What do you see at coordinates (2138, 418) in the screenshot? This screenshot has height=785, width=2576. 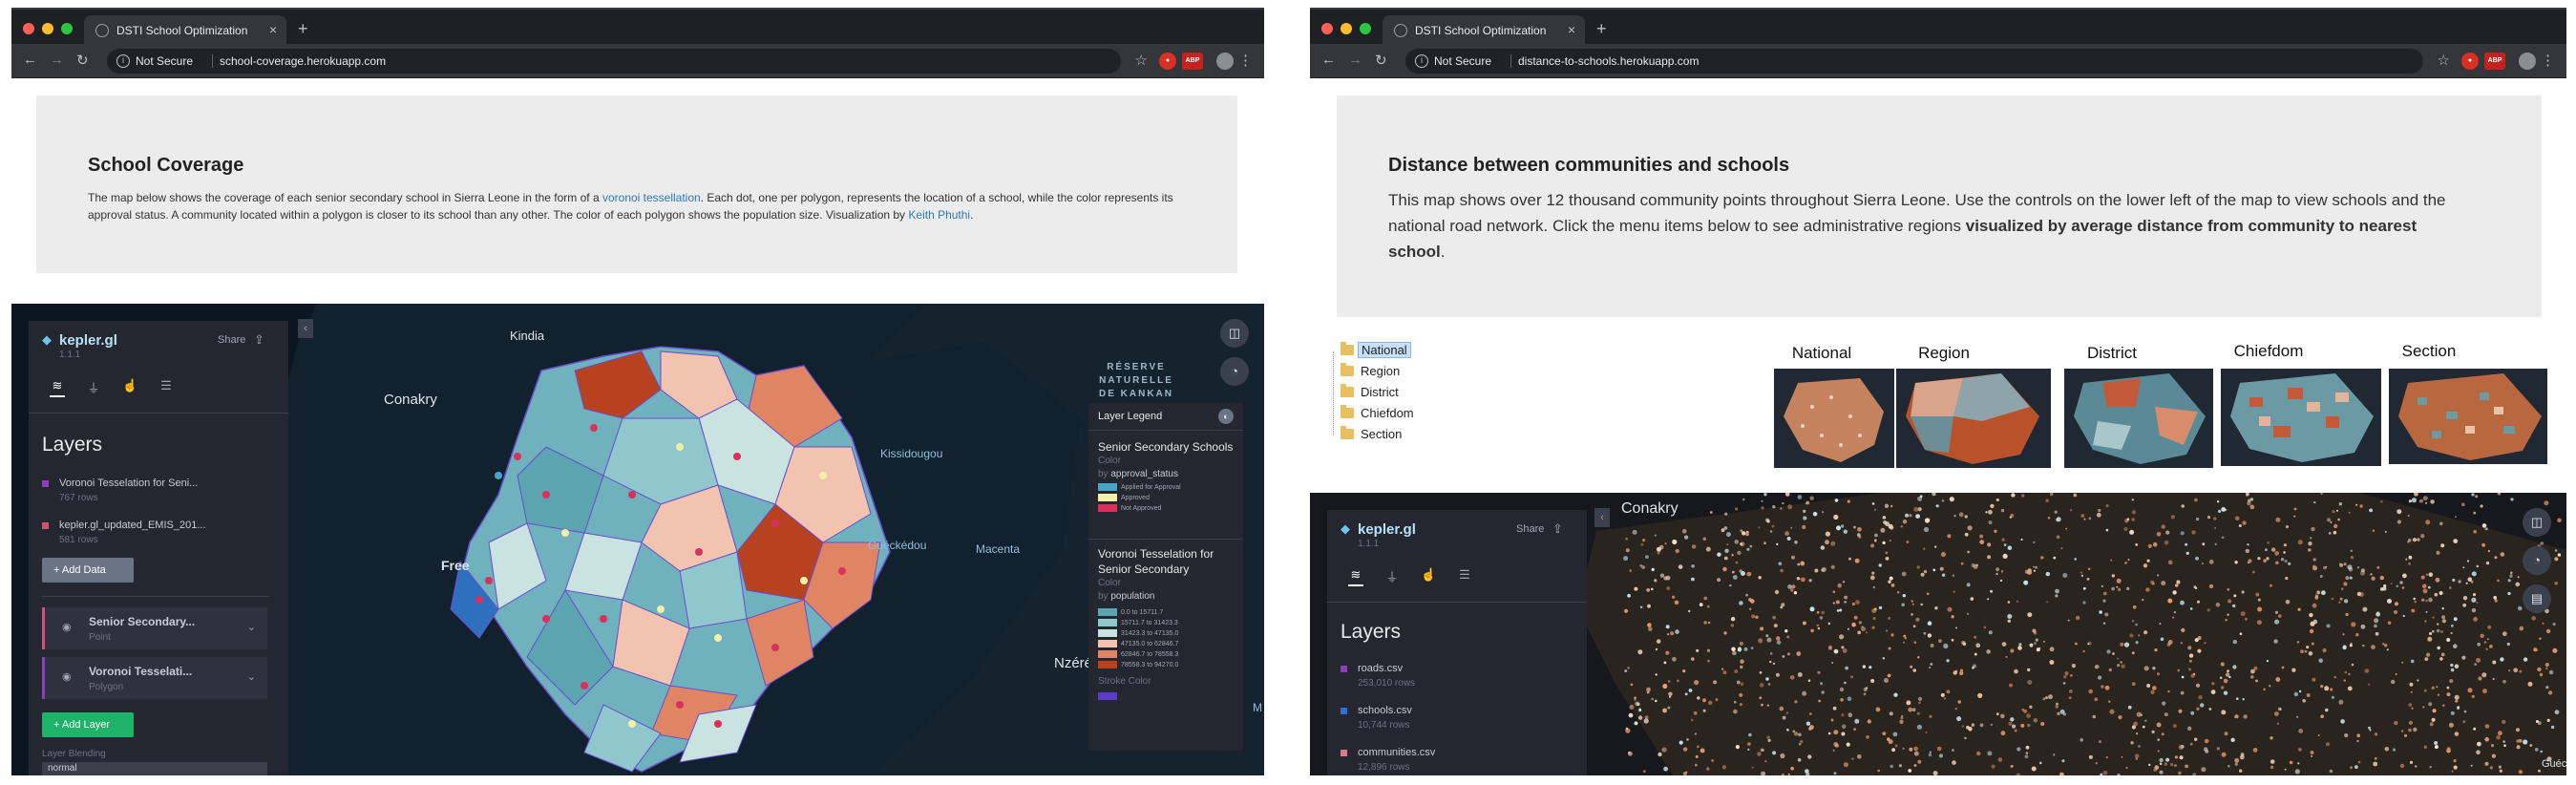 I see `thumbnail-district` at bounding box center [2138, 418].